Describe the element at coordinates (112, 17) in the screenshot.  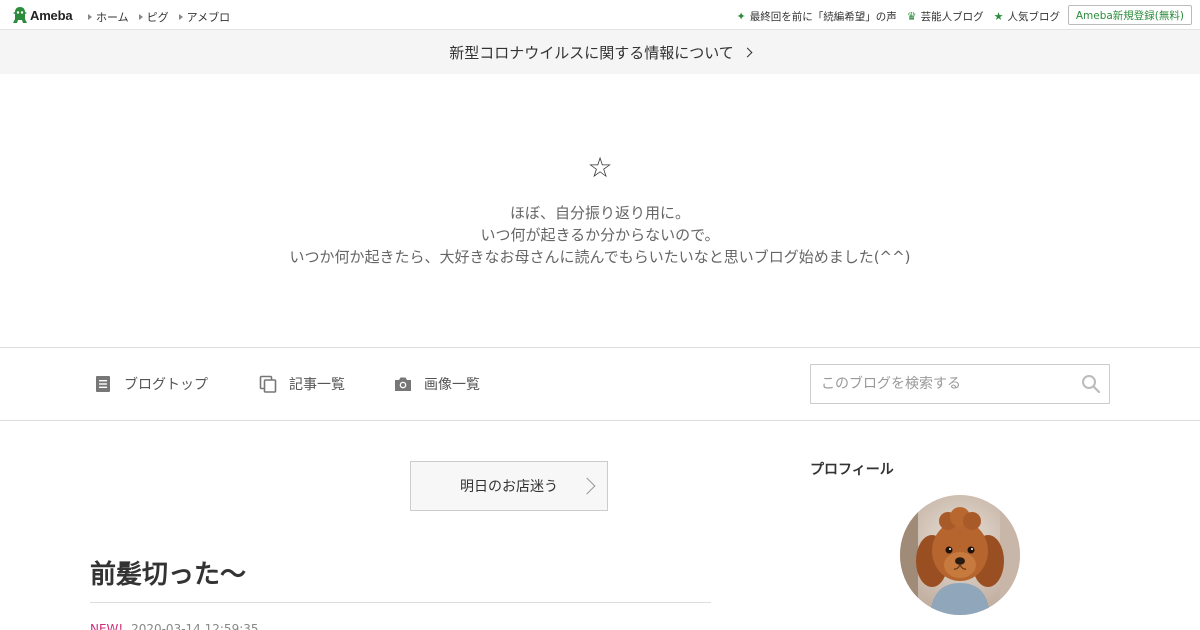
I see `nav-label: ホーム` at that location.